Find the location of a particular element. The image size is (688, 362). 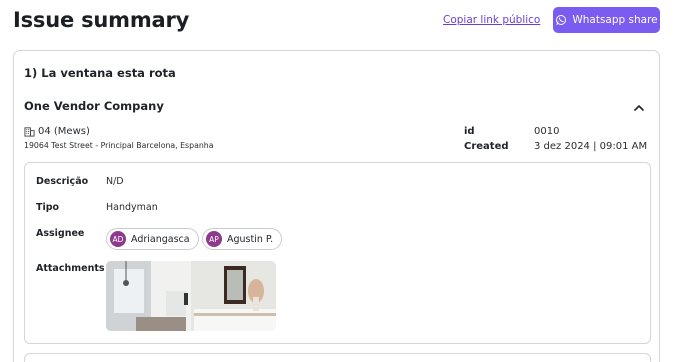

building-icon is located at coordinates (29, 132).